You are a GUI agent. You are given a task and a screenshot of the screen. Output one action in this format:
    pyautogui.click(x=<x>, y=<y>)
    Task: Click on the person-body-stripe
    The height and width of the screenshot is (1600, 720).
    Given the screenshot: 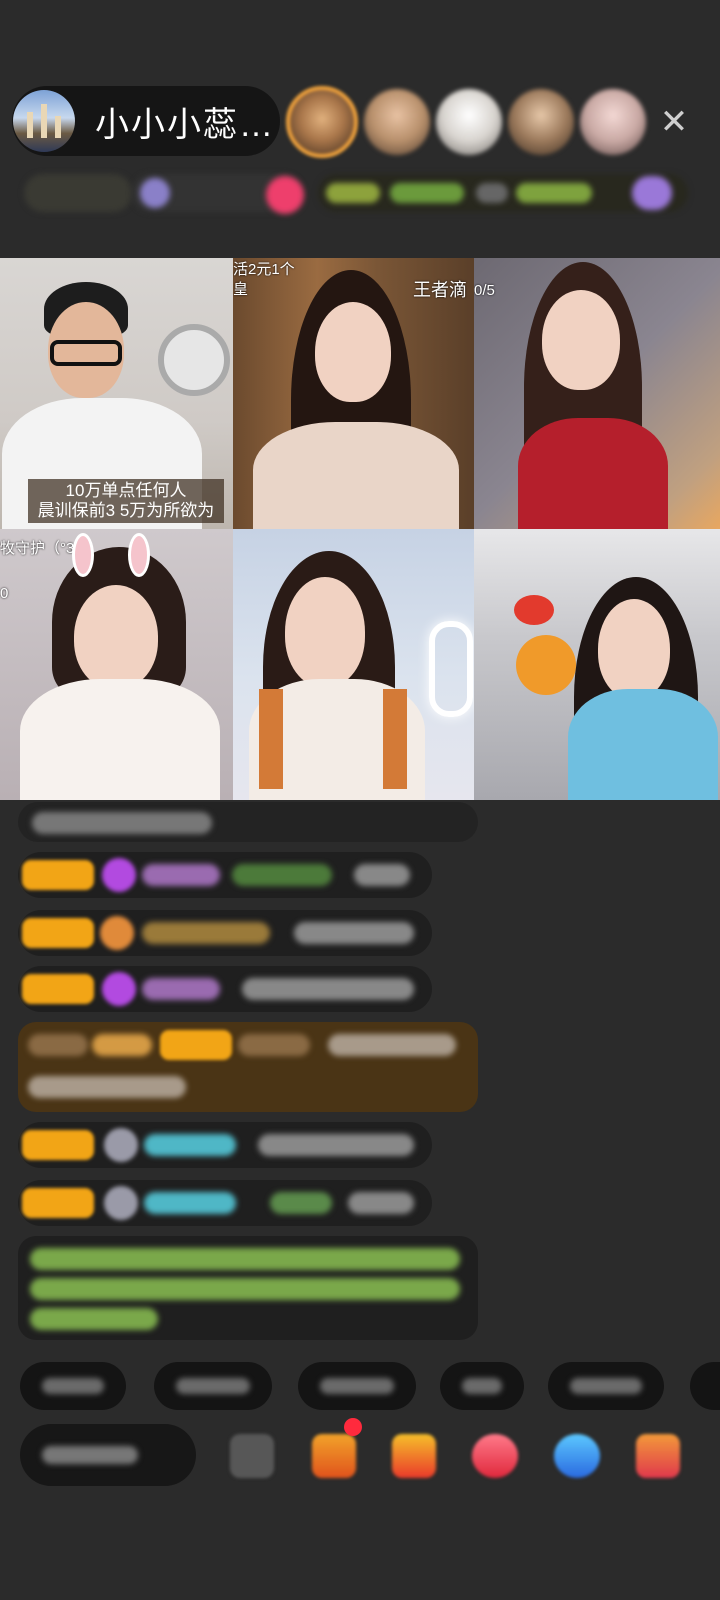 What is the action you would take?
    pyautogui.click(x=271, y=739)
    